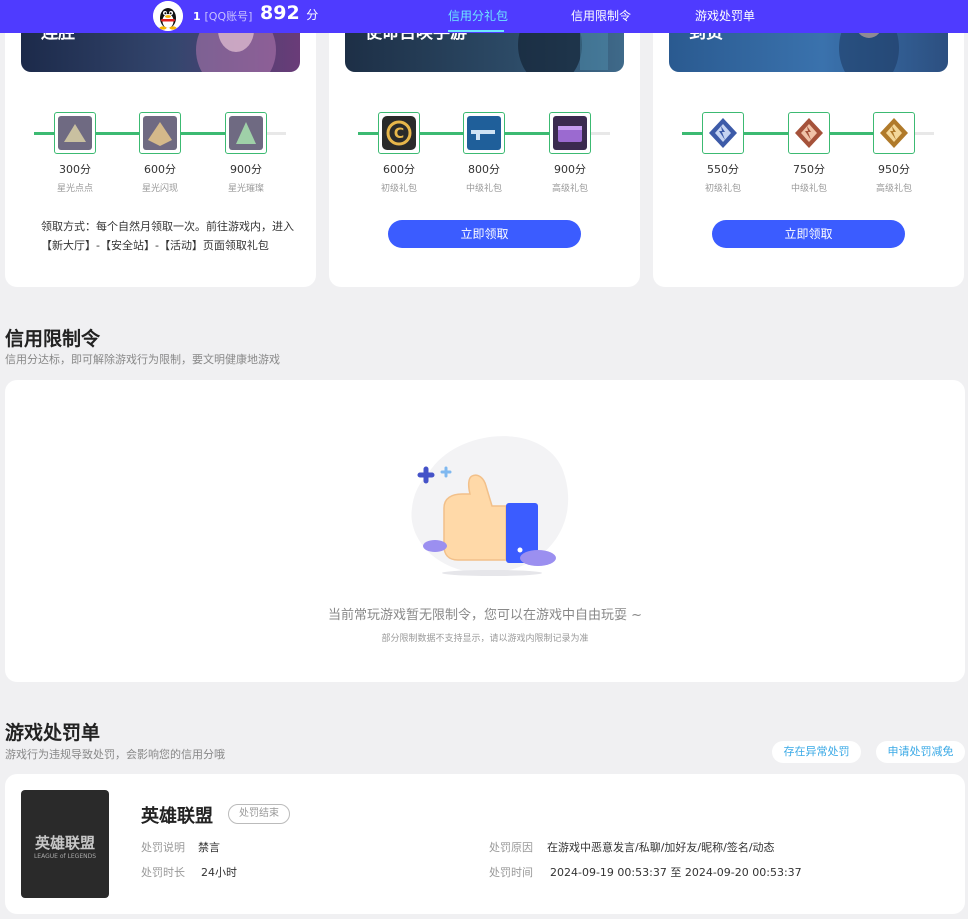 The height and width of the screenshot is (919, 968). Describe the element at coordinates (809, 169) in the screenshot. I see `tier-points: 750分` at that location.